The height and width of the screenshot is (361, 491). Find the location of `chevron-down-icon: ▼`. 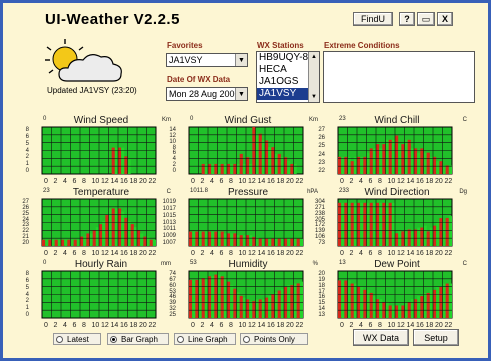

chevron-down-icon: ▼ is located at coordinates (241, 60).